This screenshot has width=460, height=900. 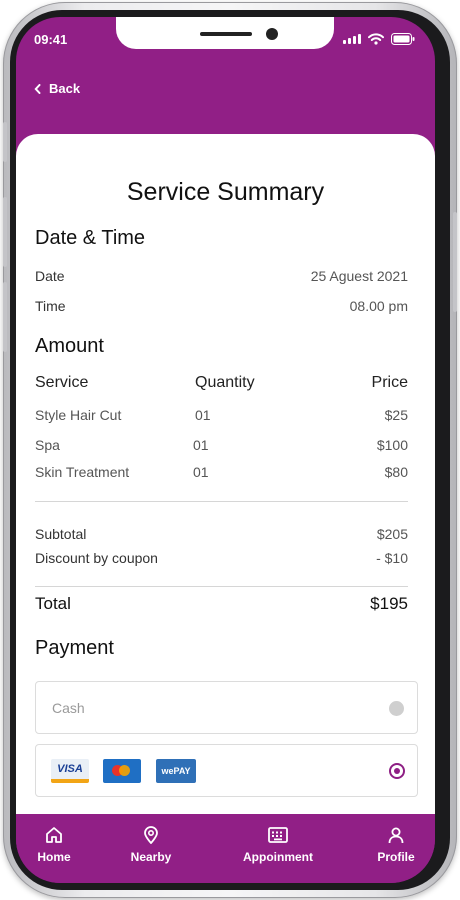 What do you see at coordinates (221, 604) in the screenshot?
I see `total-row: Total $195` at bounding box center [221, 604].